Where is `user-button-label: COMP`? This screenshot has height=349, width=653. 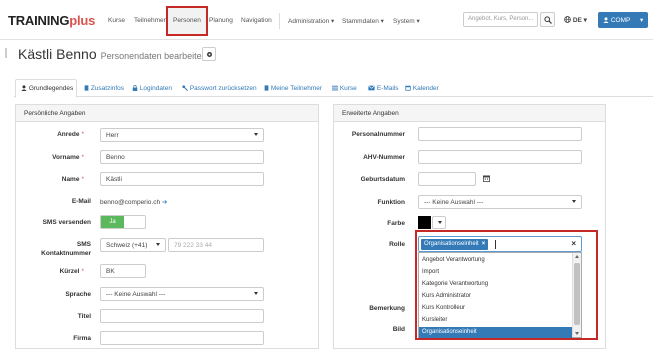 user-button-label: COMP is located at coordinates (620, 20).